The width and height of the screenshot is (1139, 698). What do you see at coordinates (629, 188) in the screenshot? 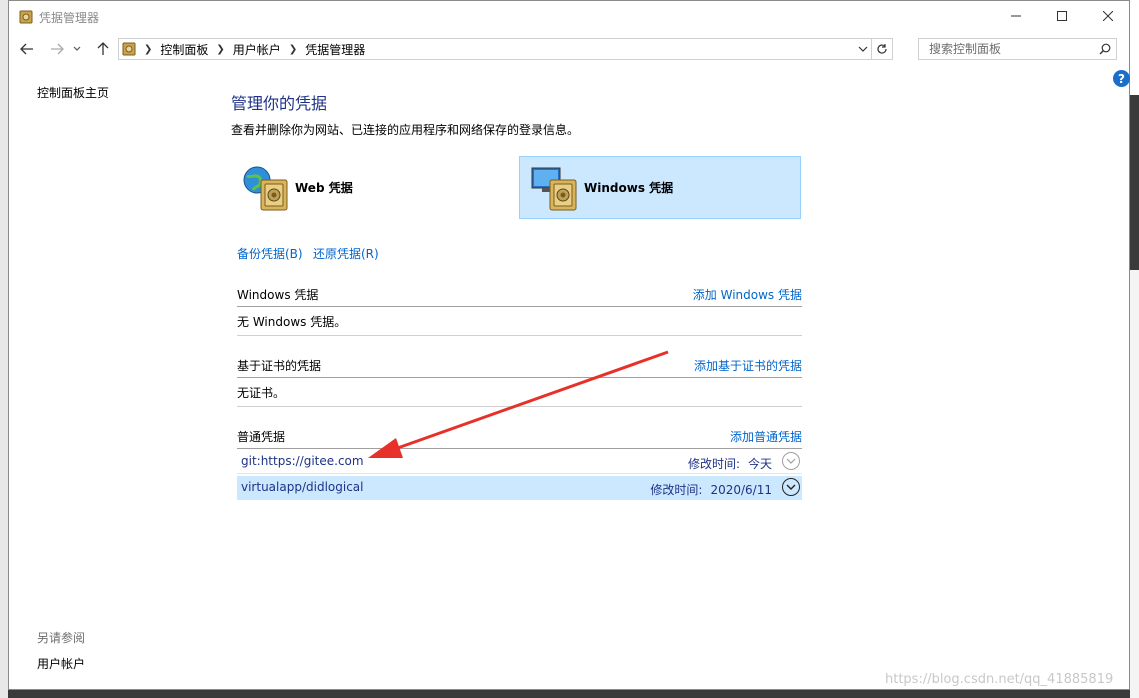
I see `windows-credentials-label: Windows 凭据` at bounding box center [629, 188].